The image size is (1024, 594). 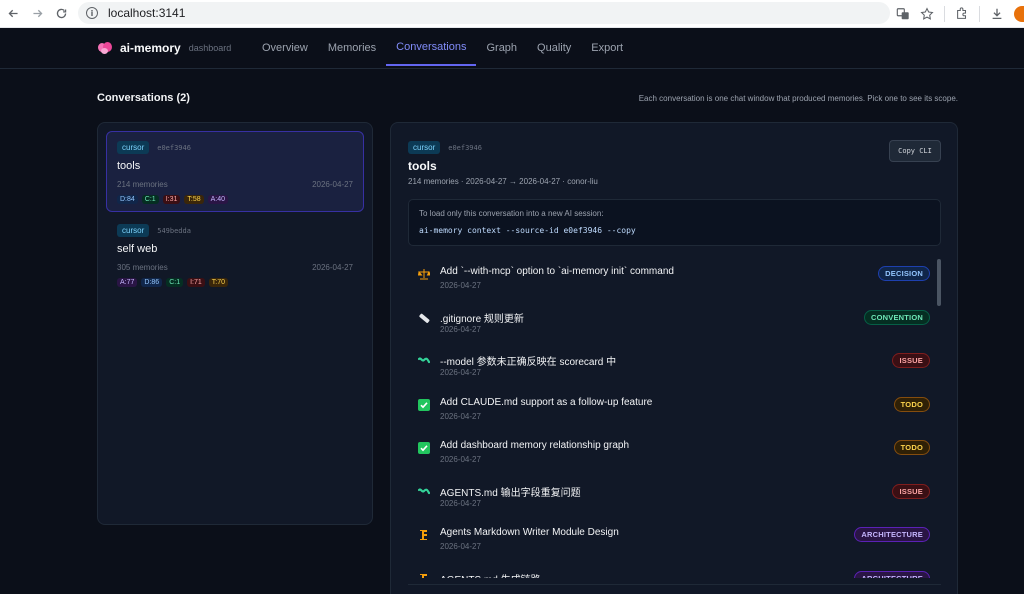 I want to click on memory-title: .gitignore 规则更新, so click(x=482, y=319).